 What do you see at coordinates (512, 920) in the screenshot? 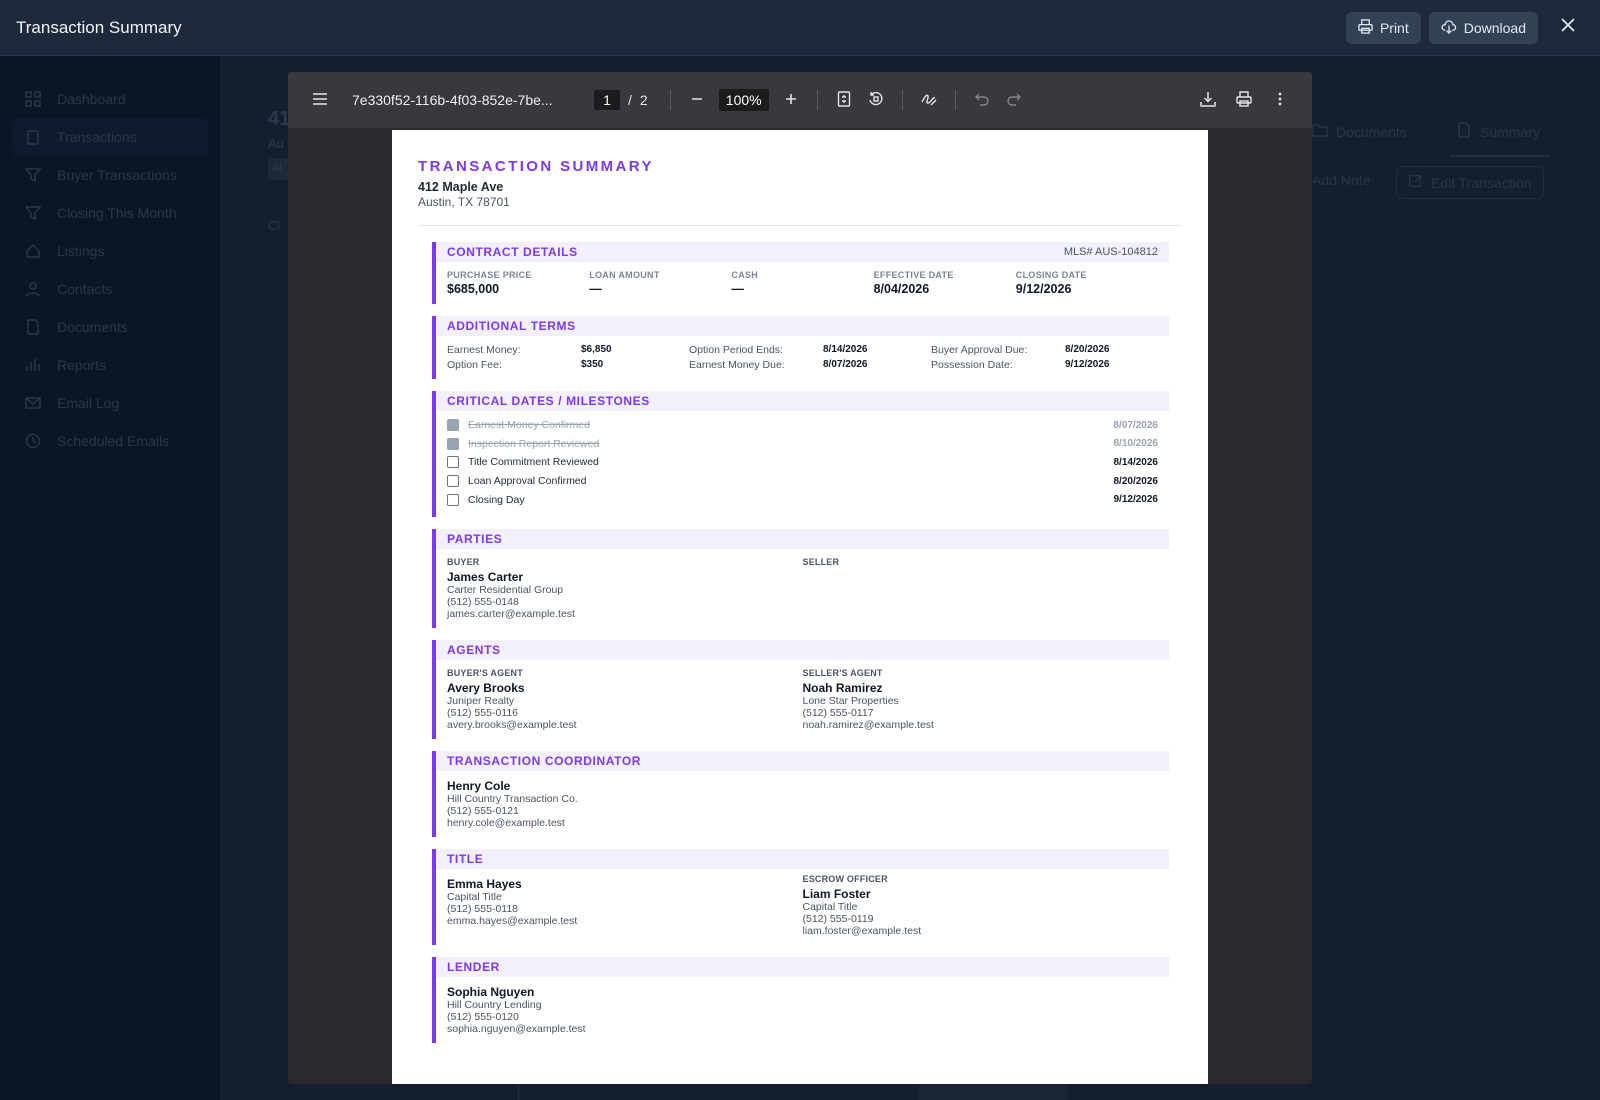
I see `person-email: emma.hayes@example.test` at bounding box center [512, 920].